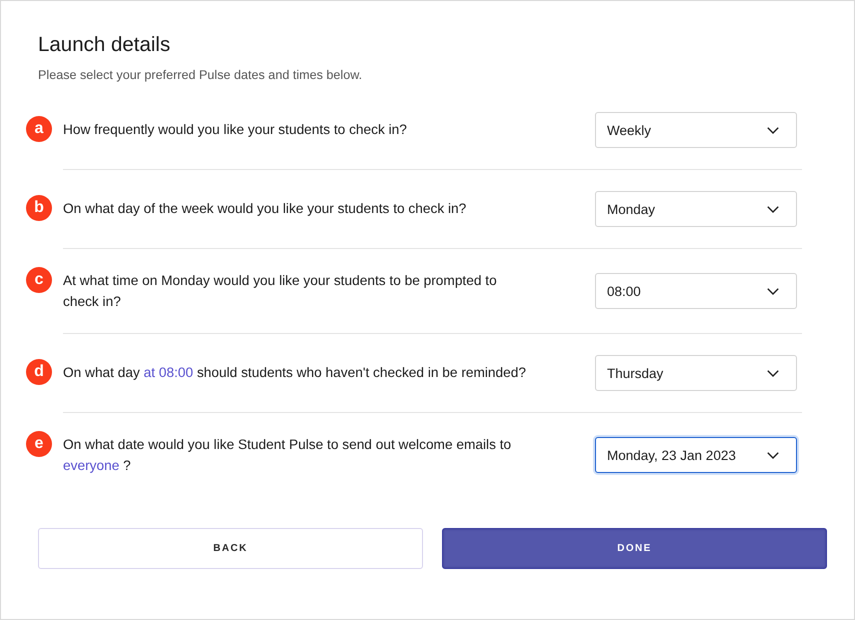 The height and width of the screenshot is (620, 855). Describe the element at coordinates (39, 129) in the screenshot. I see `step-marker: a` at that location.